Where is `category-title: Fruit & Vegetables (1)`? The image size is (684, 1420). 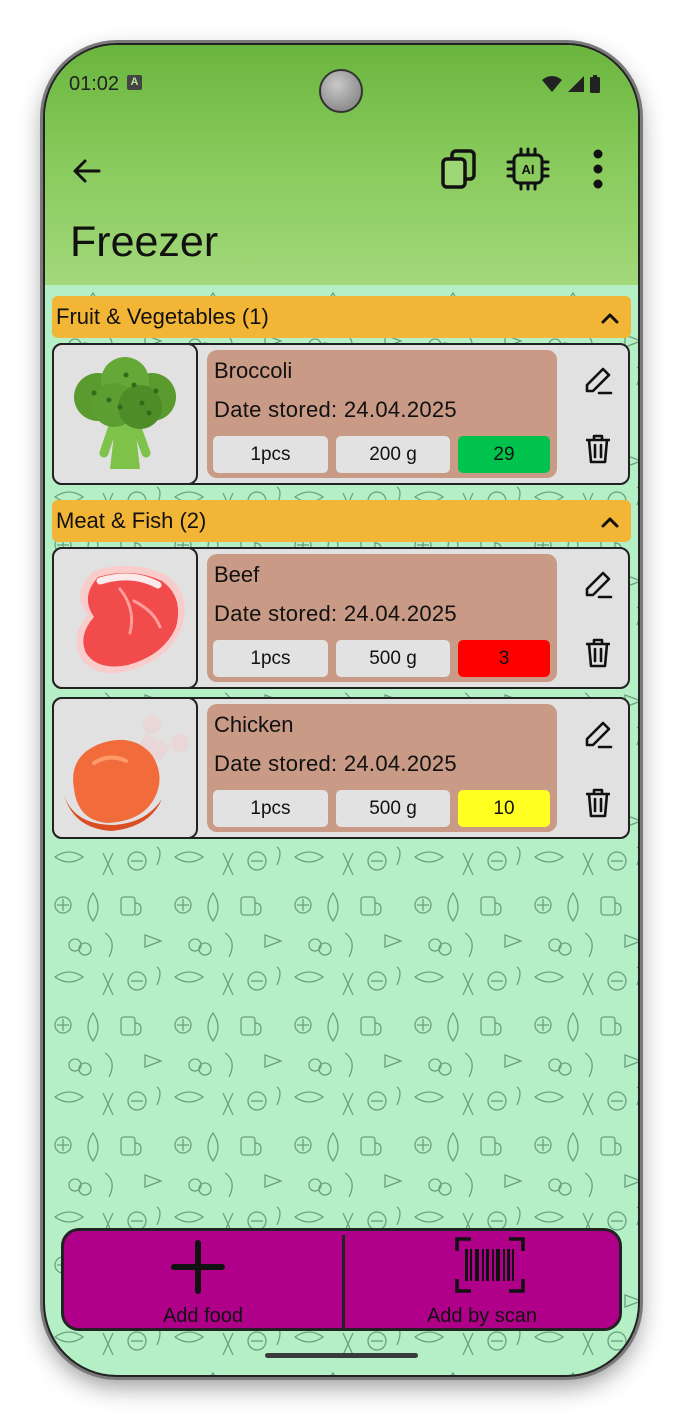 category-title: Fruit & Vegetables (1) is located at coordinates (162, 316).